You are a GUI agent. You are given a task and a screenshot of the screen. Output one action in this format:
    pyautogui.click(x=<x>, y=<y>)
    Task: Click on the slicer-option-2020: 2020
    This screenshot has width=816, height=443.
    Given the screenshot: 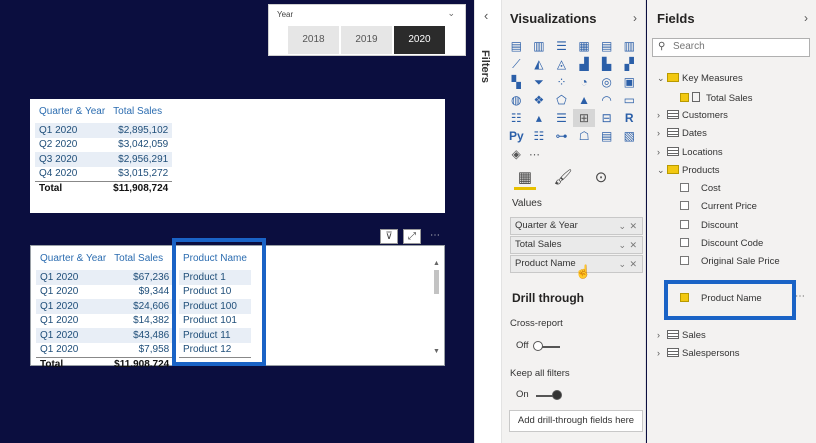 What is the action you would take?
    pyautogui.click(x=419, y=40)
    